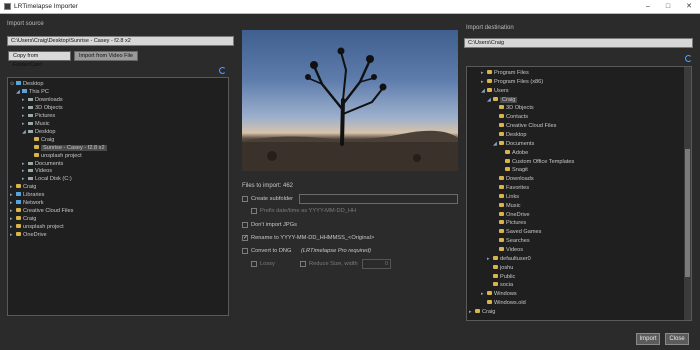 This screenshot has width=700, height=350. Describe the element at coordinates (648, 339) in the screenshot. I see `import-button: Import` at that location.